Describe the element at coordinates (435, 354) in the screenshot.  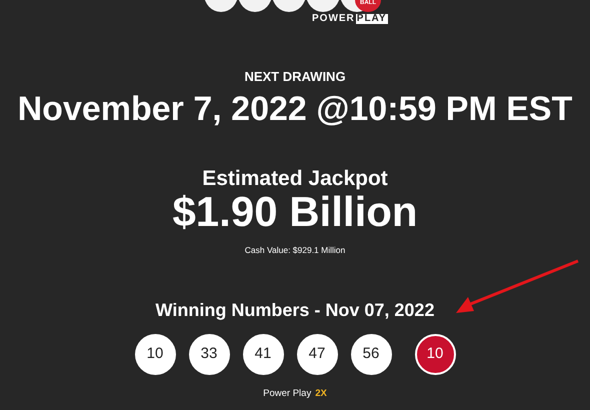
I see `powerball: 10` at that location.